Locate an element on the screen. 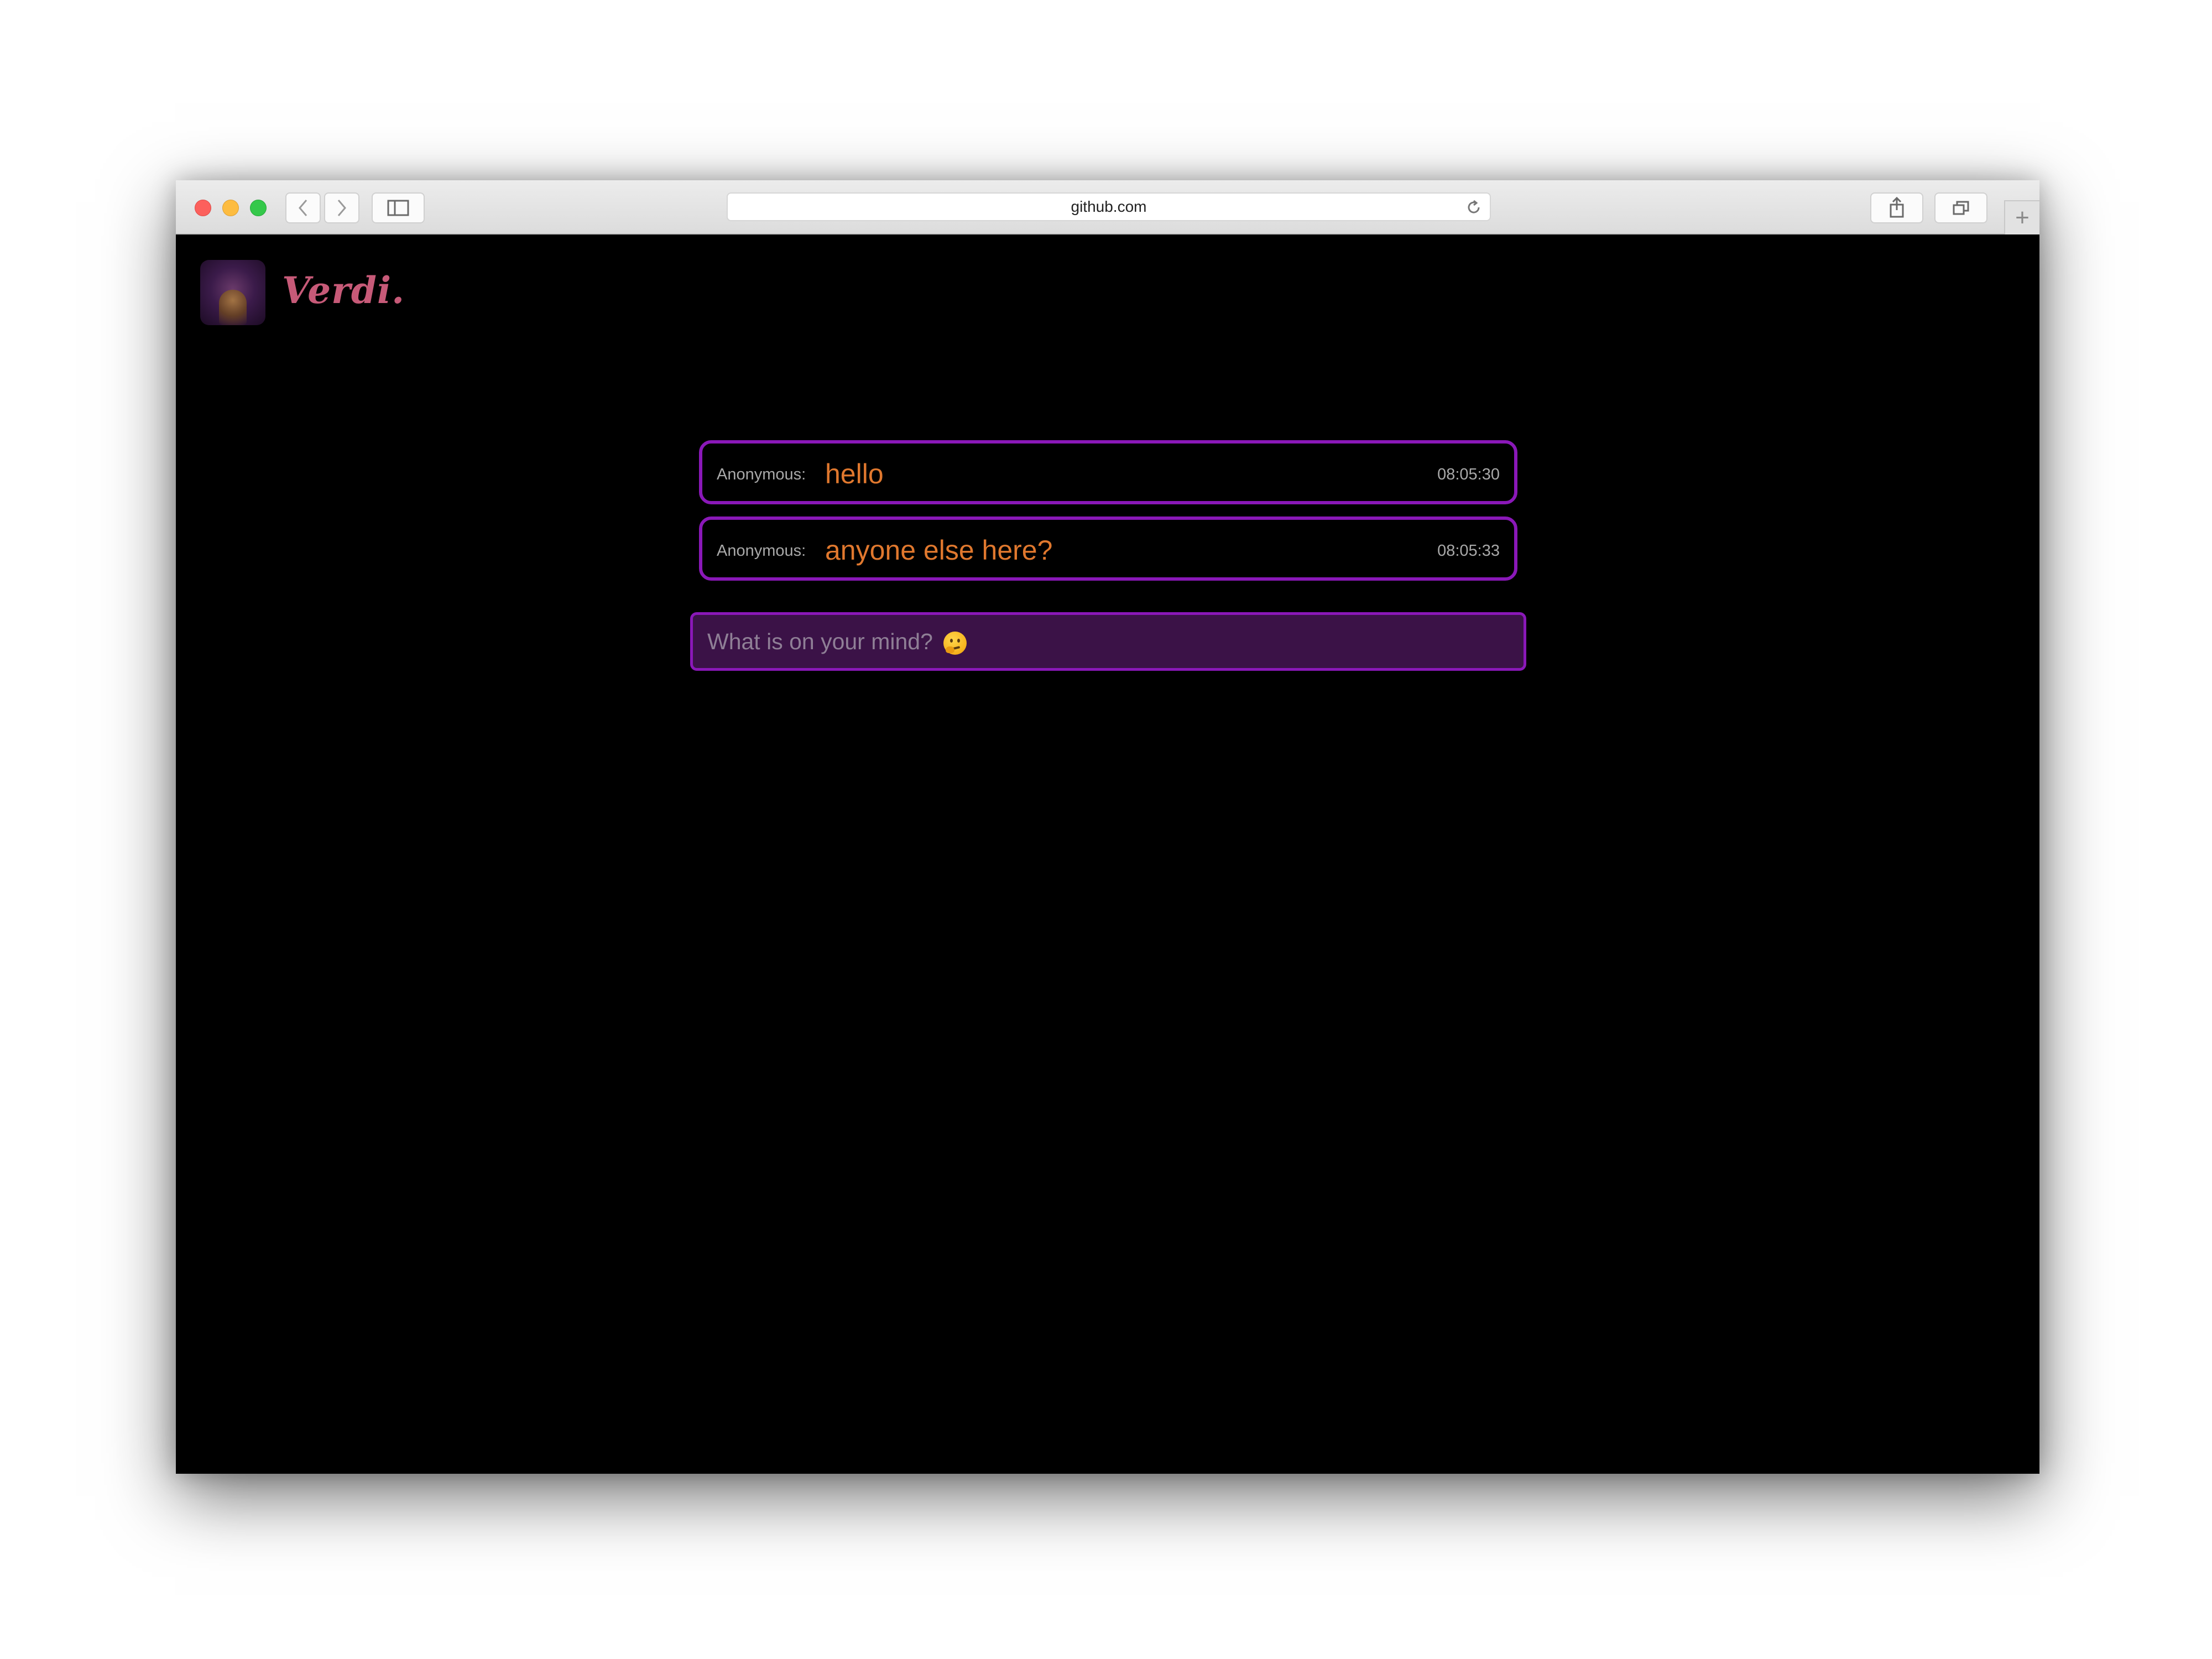 The height and width of the screenshot is (1659, 2212). maximize-window-button is located at coordinates (259, 208).